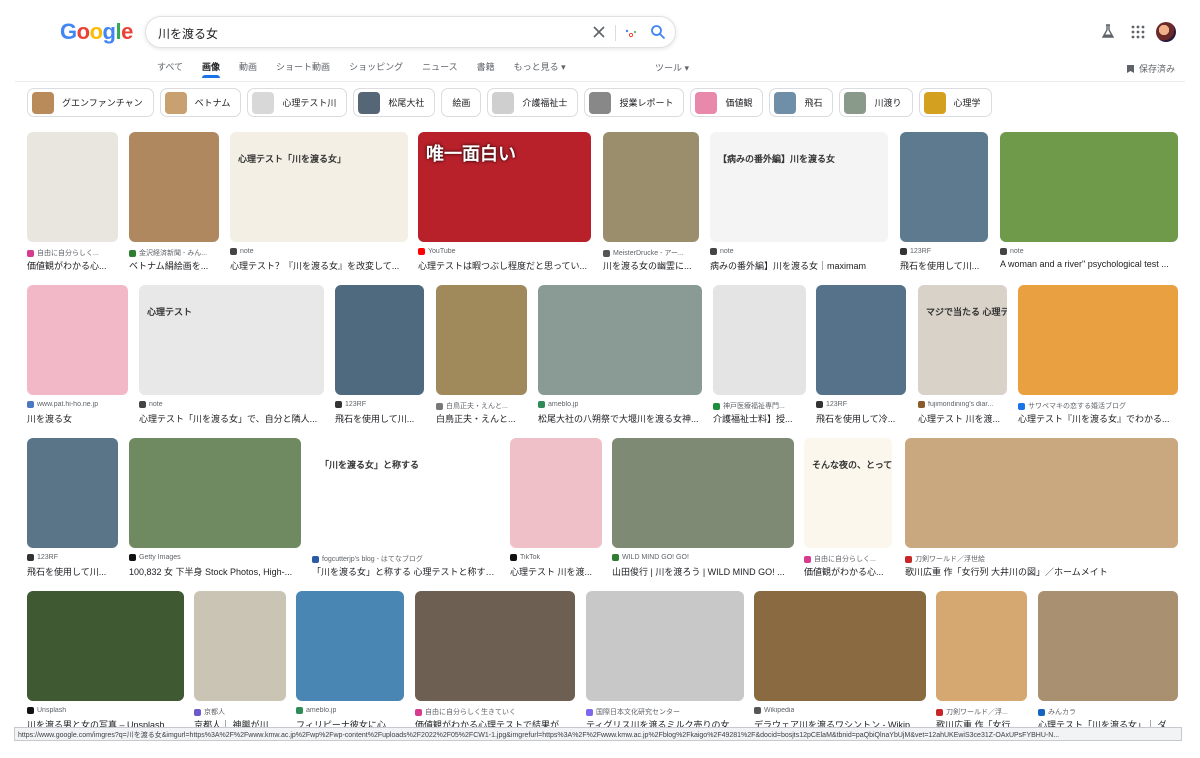 The width and height of the screenshot is (1200, 758). Describe the element at coordinates (876, 102) in the screenshot. I see `related-chip: 川渡り` at that location.